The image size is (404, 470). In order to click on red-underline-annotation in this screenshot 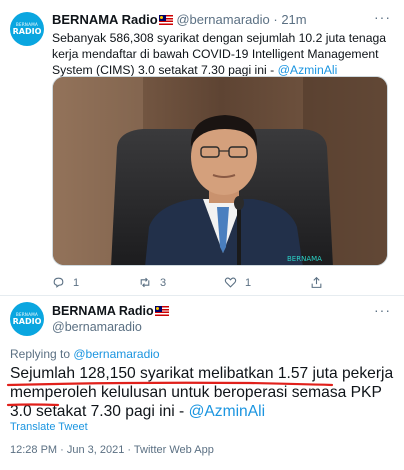, I will do `click(170, 394)`.